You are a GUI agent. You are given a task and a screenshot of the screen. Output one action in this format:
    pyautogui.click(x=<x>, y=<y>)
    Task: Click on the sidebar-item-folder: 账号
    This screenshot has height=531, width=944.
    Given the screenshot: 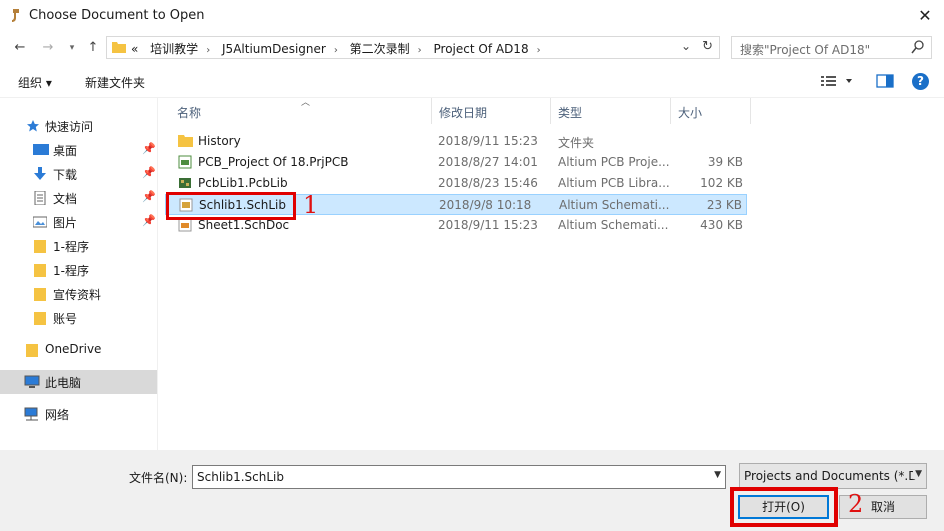 What is the action you would take?
    pyautogui.click(x=78, y=318)
    